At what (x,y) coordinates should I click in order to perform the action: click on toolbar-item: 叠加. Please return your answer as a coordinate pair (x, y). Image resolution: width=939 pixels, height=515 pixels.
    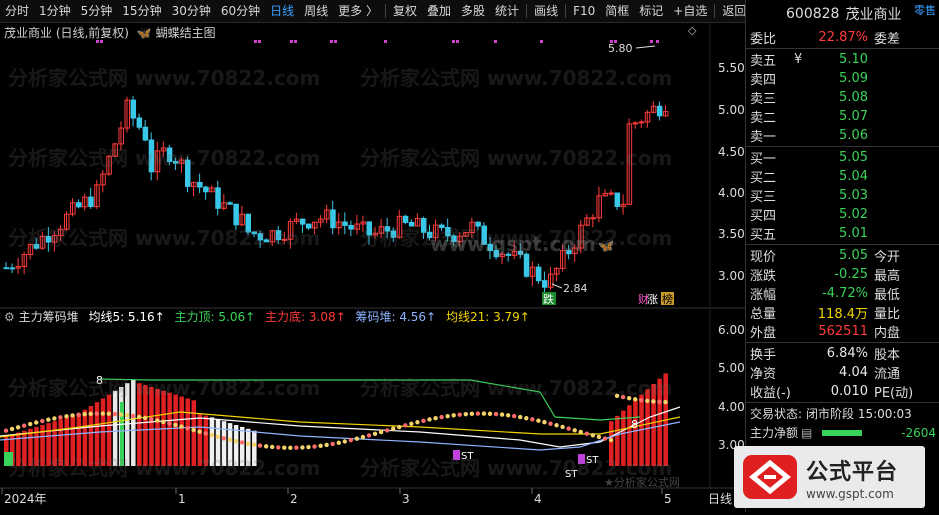
    Looking at the image, I should click on (439, 11).